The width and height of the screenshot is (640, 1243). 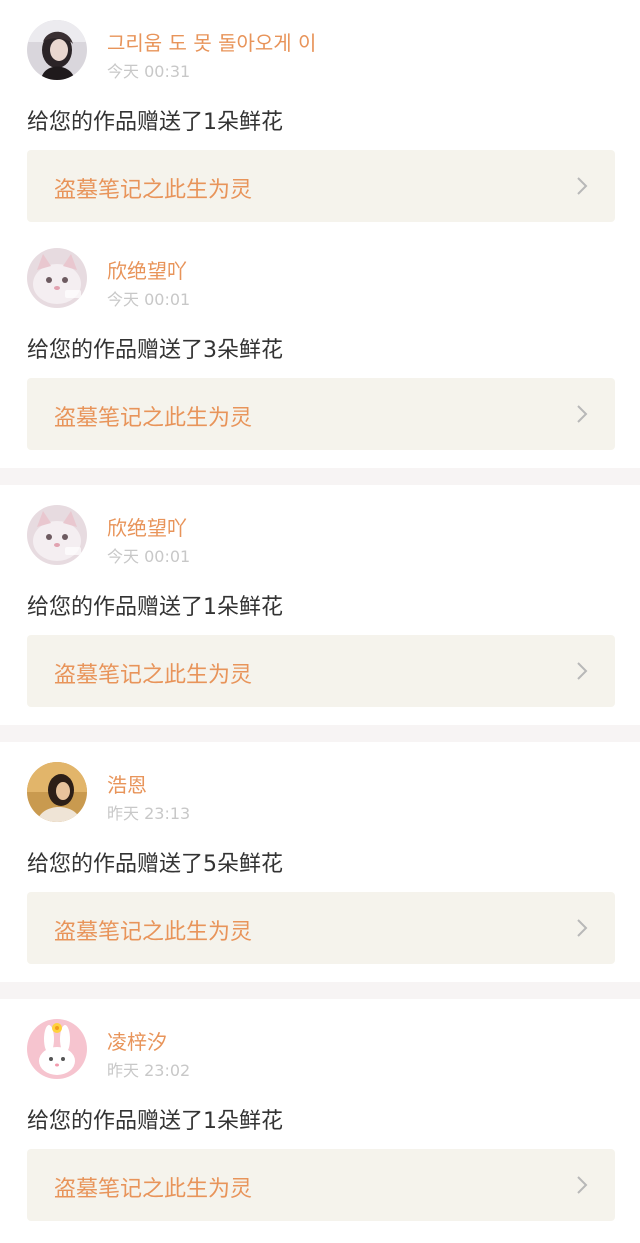 What do you see at coordinates (137, 1040) in the screenshot?
I see `username: 凌梓汐` at bounding box center [137, 1040].